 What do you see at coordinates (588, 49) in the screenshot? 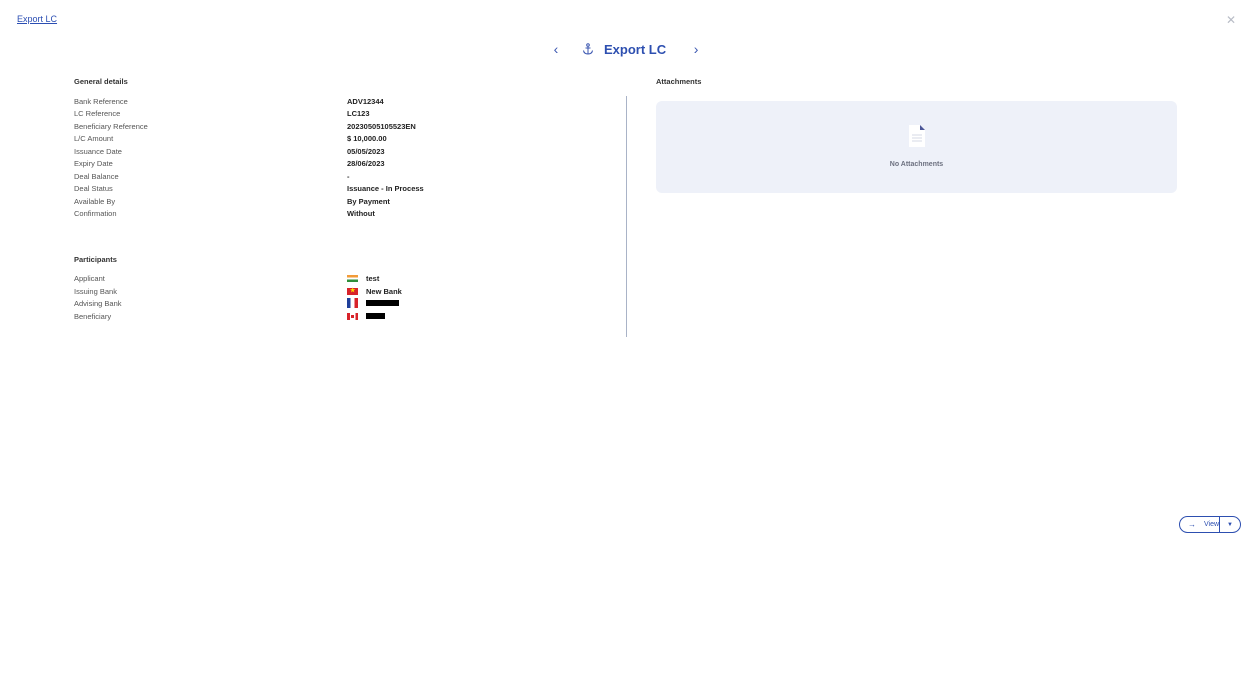
I see `anchor-icon` at bounding box center [588, 49].